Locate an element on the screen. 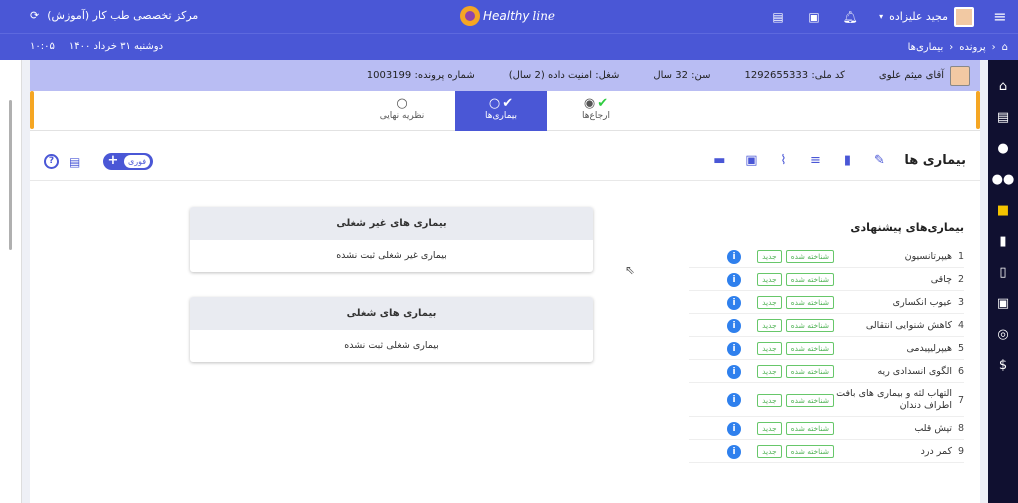  breadcrumb-diseases: بیماری‌ها is located at coordinates (926, 47).